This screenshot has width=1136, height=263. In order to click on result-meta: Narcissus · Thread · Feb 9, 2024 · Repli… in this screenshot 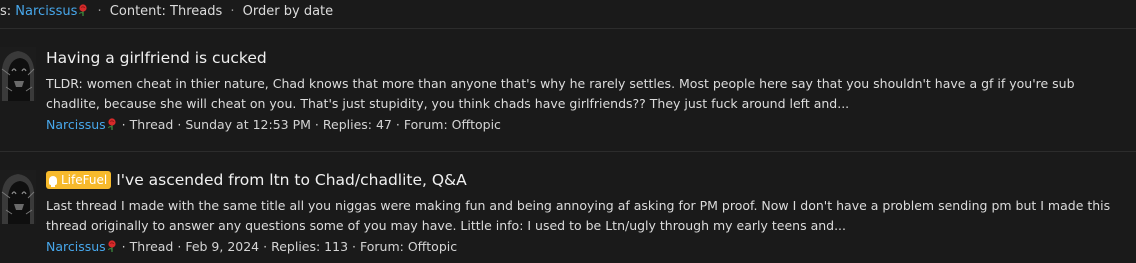, I will do `click(588, 247)`.